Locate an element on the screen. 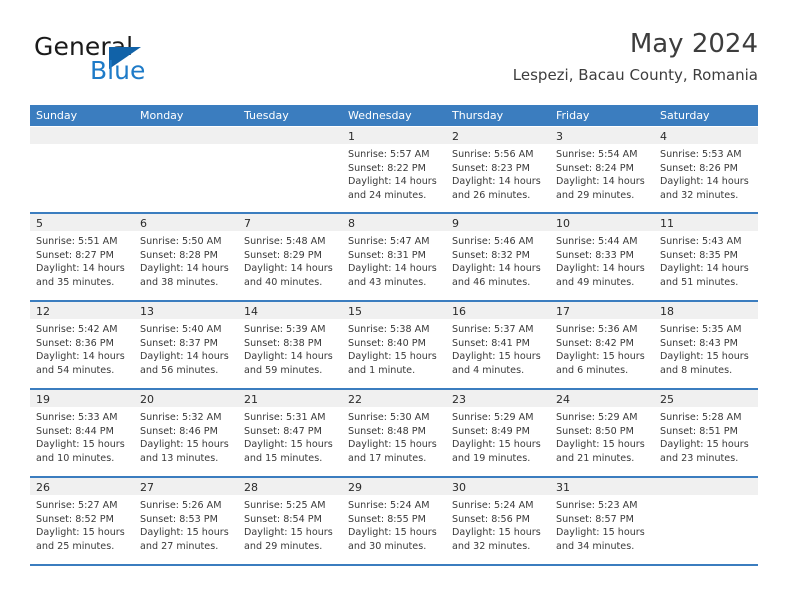 The height and width of the screenshot is (612, 792). daylight-line: Daylight: 15 hours is located at coordinates (704, 445).